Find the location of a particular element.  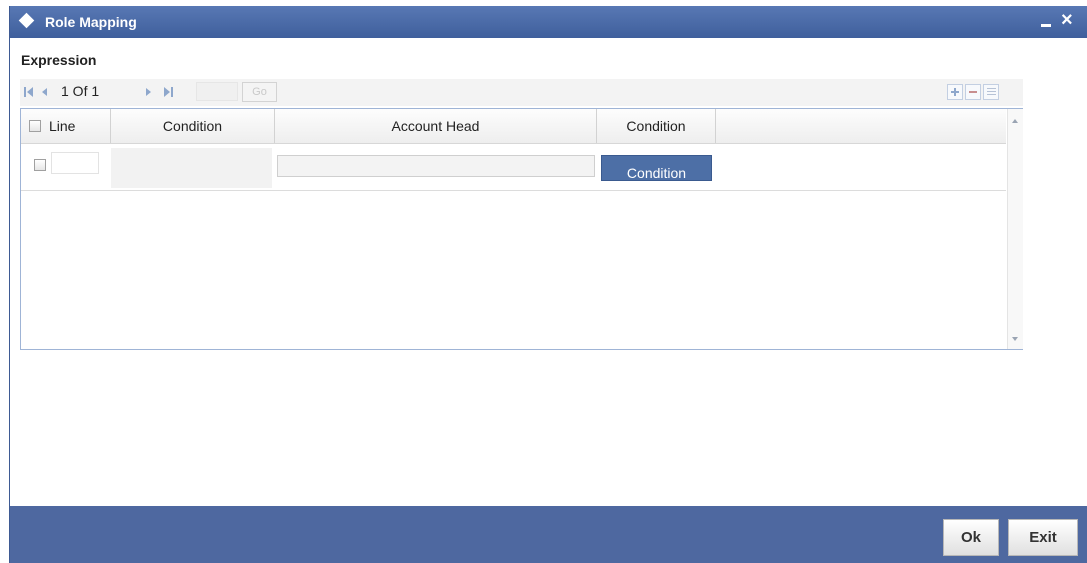

ok-button: Ok is located at coordinates (971, 537).